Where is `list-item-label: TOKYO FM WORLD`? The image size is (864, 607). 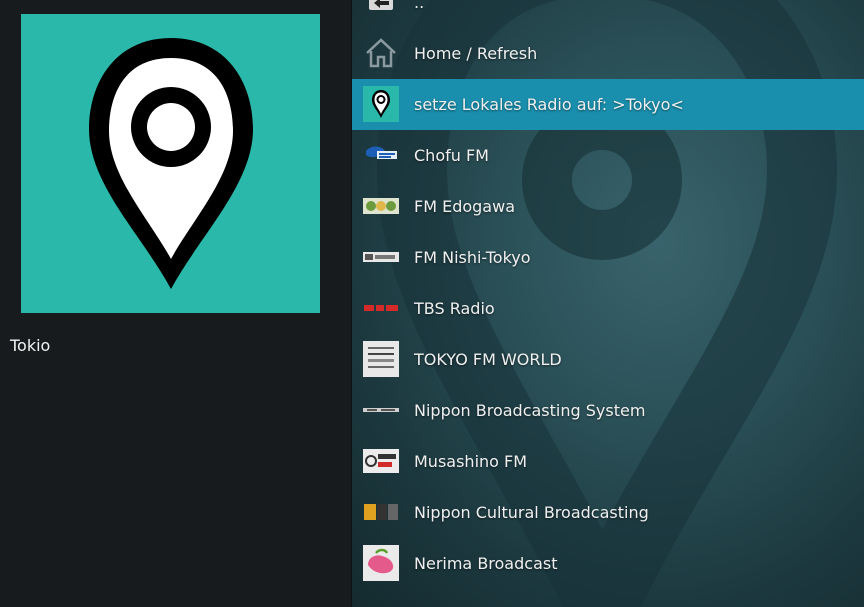
list-item-label: TOKYO FM WORLD is located at coordinates (488, 359).